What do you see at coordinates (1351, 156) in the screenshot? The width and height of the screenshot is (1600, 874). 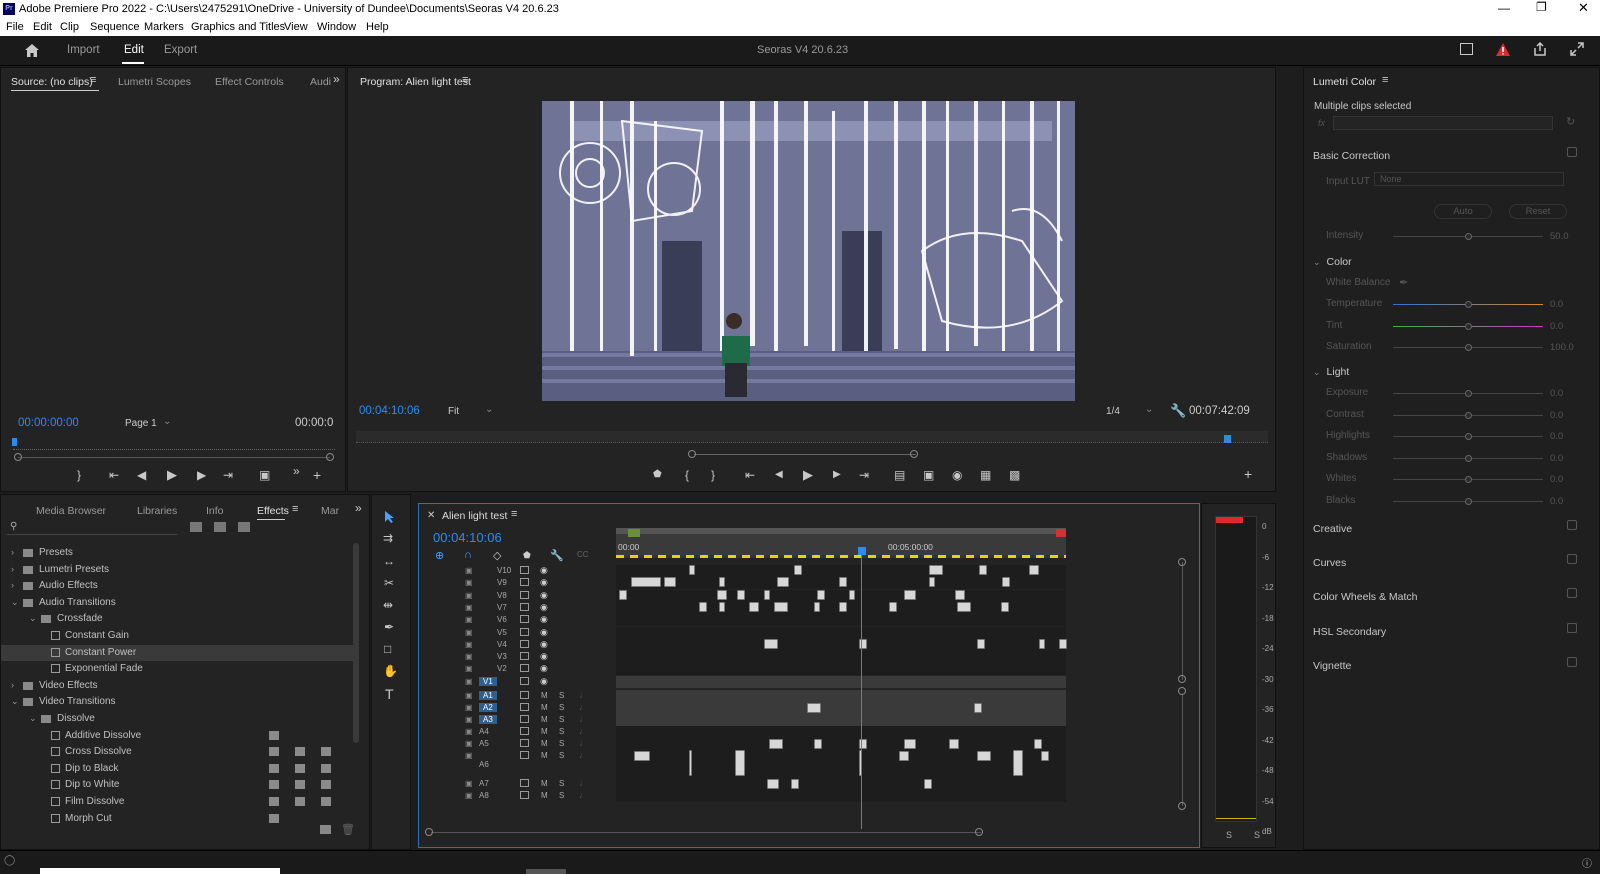 I see `basic-correction-header: Basic Correction` at bounding box center [1351, 156].